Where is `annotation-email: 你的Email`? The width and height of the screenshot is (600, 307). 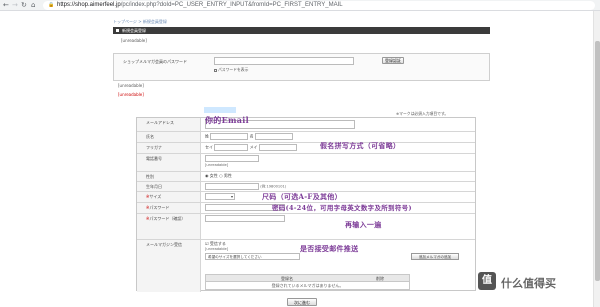 annotation-email: 你的Email is located at coordinates (227, 120).